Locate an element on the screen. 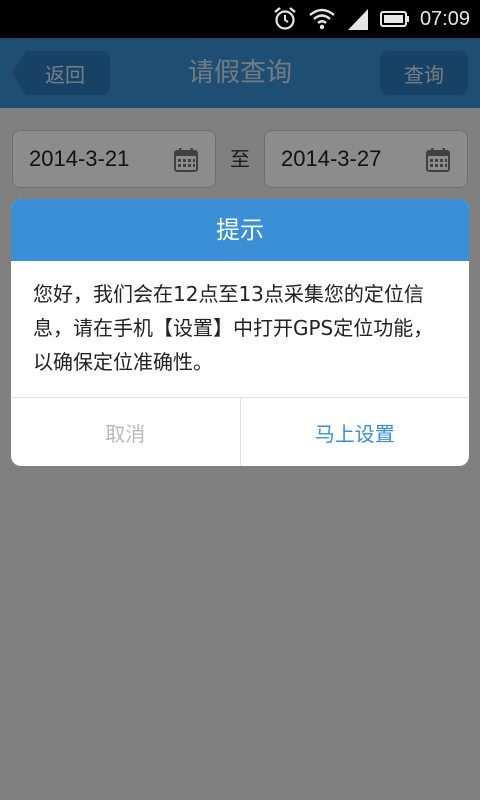 This screenshot has width=480, height=800. cancel-button: 取消 is located at coordinates (126, 432).